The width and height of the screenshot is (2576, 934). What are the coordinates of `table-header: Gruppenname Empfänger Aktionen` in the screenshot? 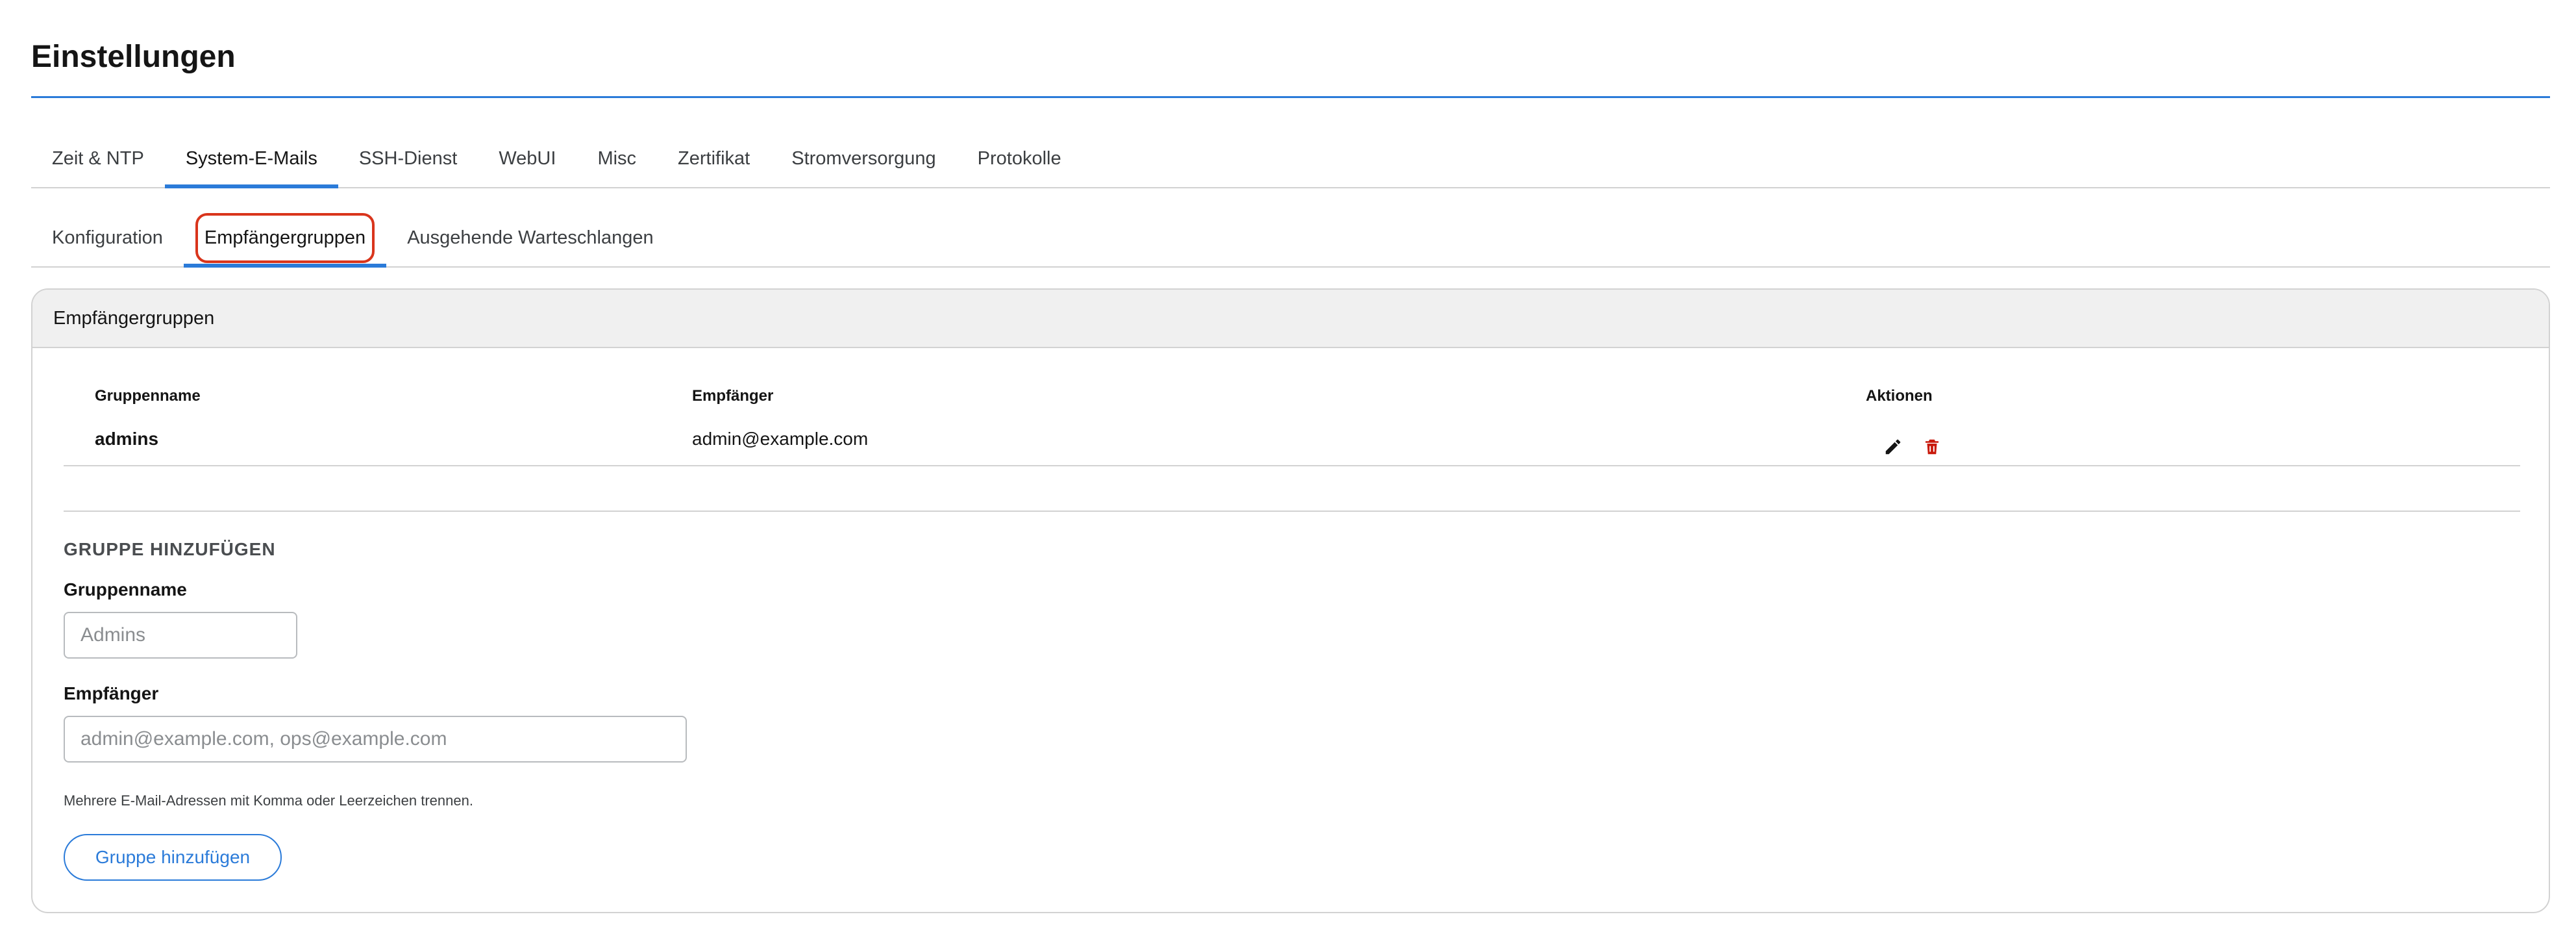 It's located at (1292, 400).